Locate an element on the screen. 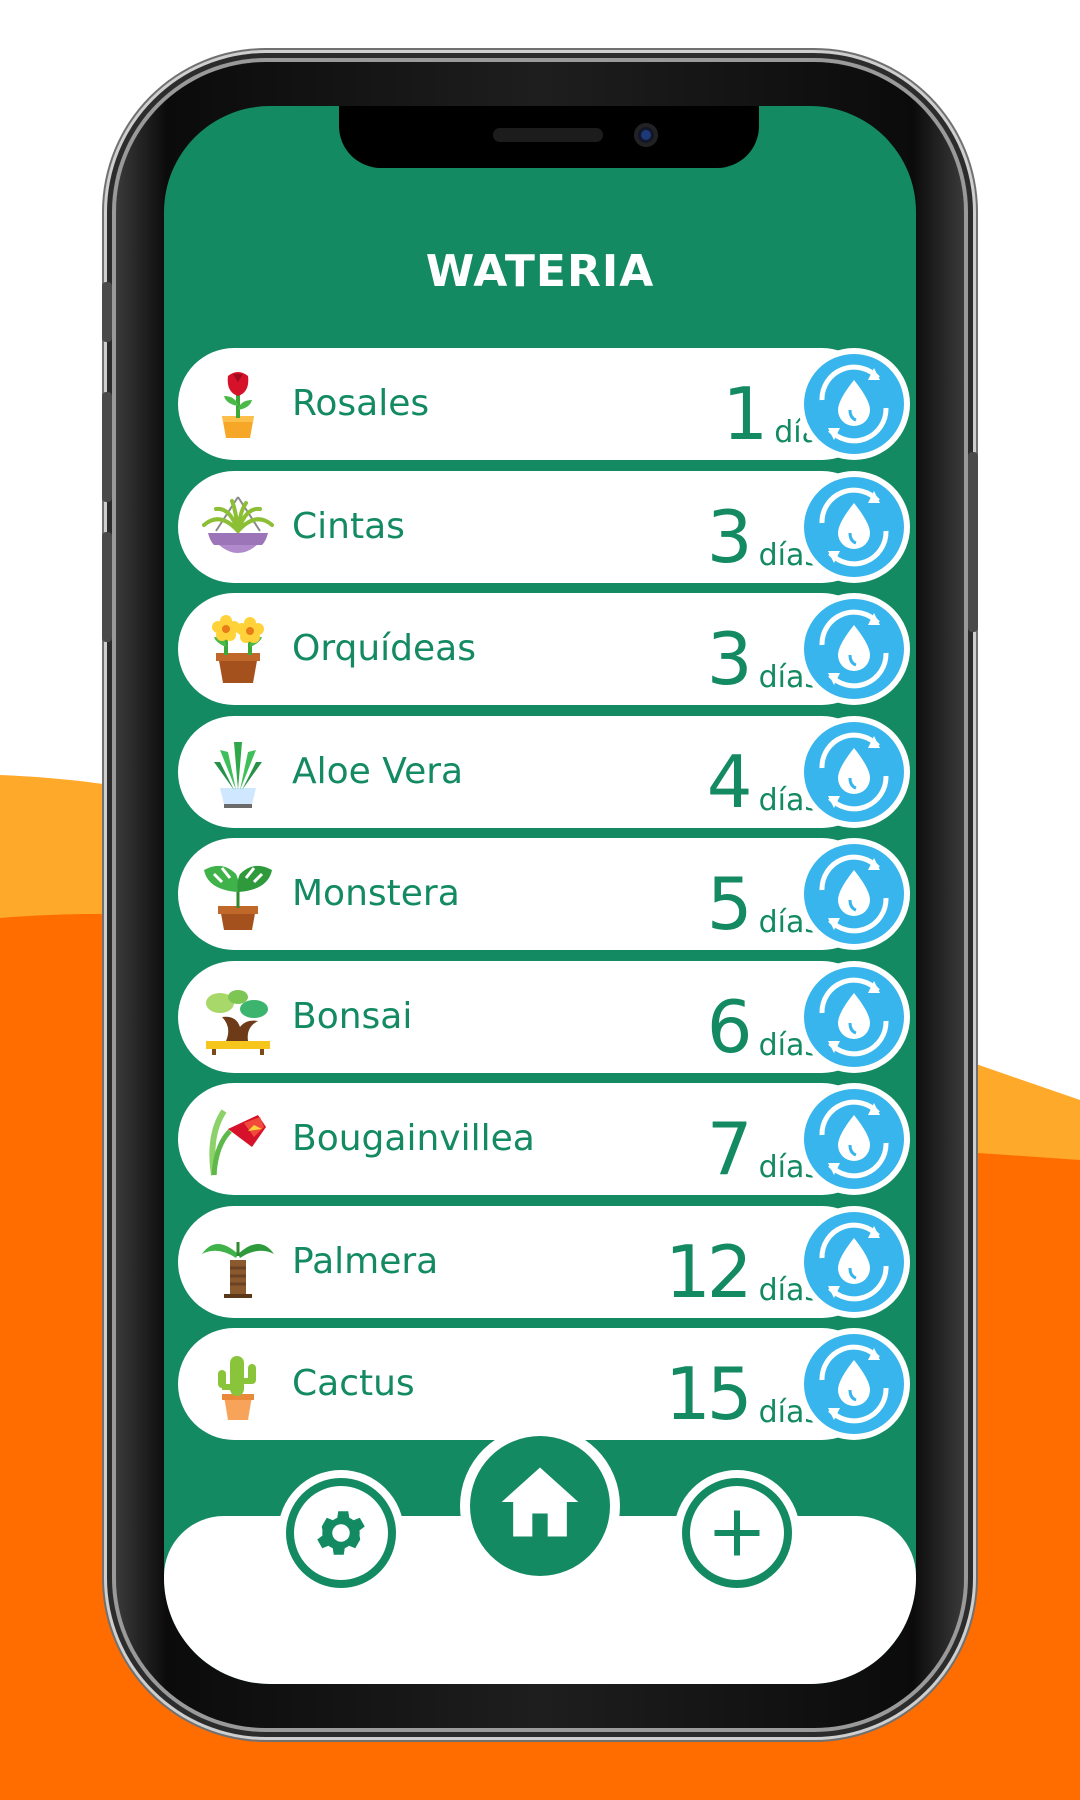 The width and height of the screenshot is (1080, 1800). volume-up-button is located at coordinates (107, 447).